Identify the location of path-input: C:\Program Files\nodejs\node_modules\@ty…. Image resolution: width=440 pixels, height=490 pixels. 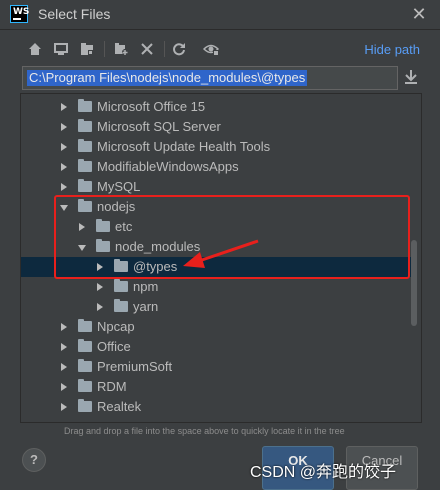
(210, 78).